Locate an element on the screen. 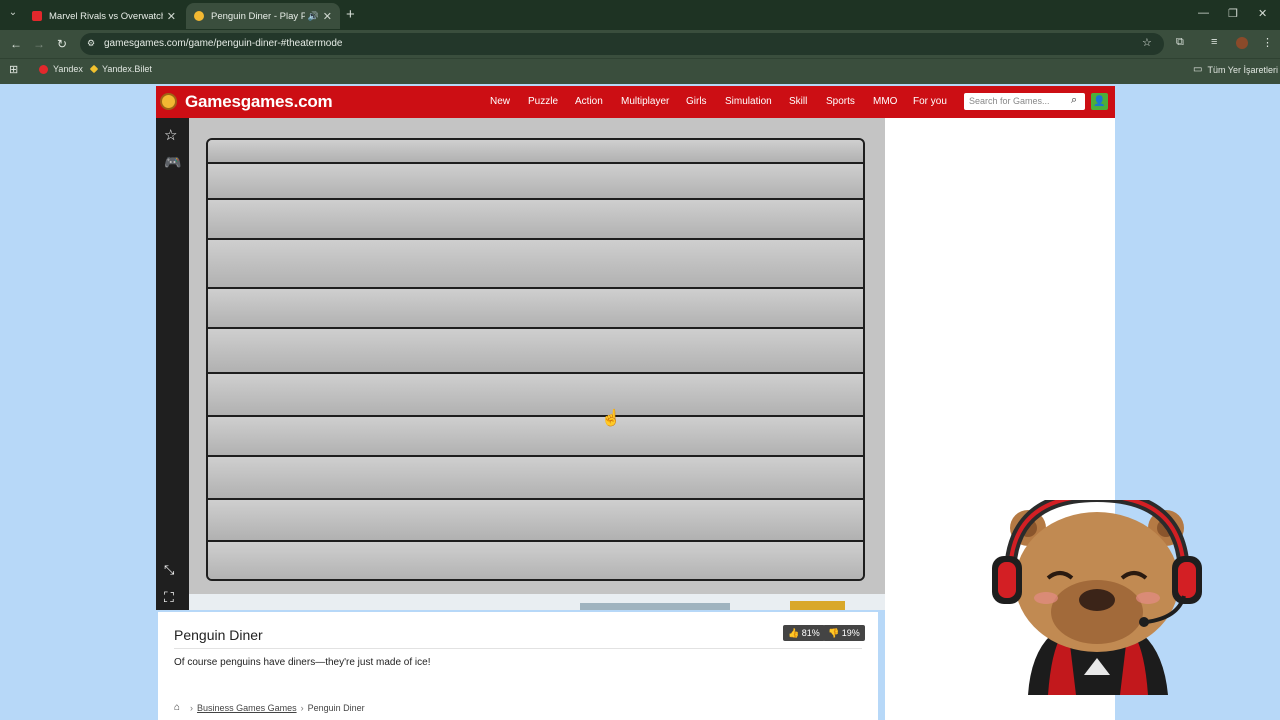 The image size is (1280, 720). game-side-rail is located at coordinates (172, 364).